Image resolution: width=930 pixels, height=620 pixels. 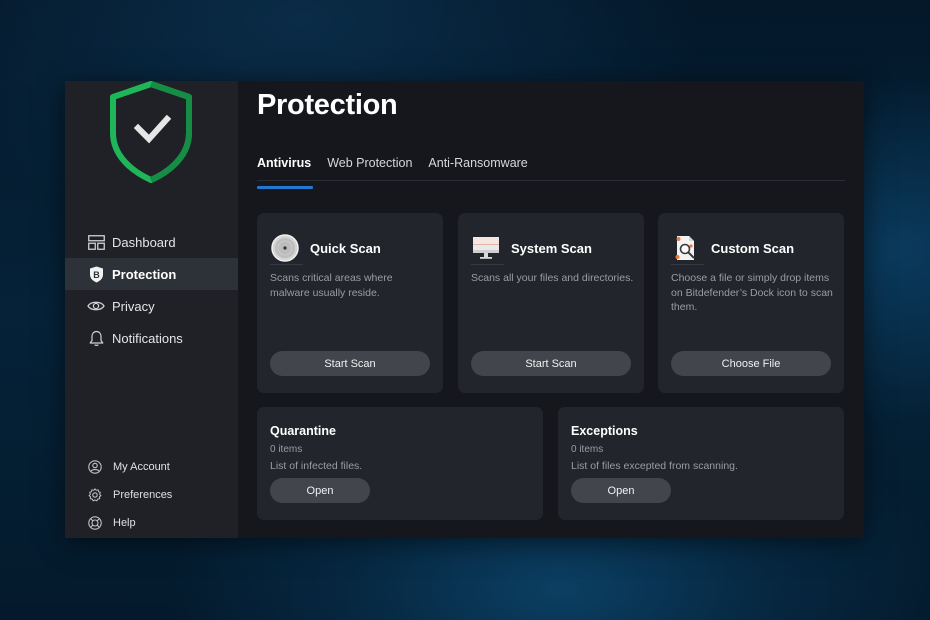 What do you see at coordinates (144, 242) in the screenshot?
I see `sidebar-item-label: Dashboard` at bounding box center [144, 242].